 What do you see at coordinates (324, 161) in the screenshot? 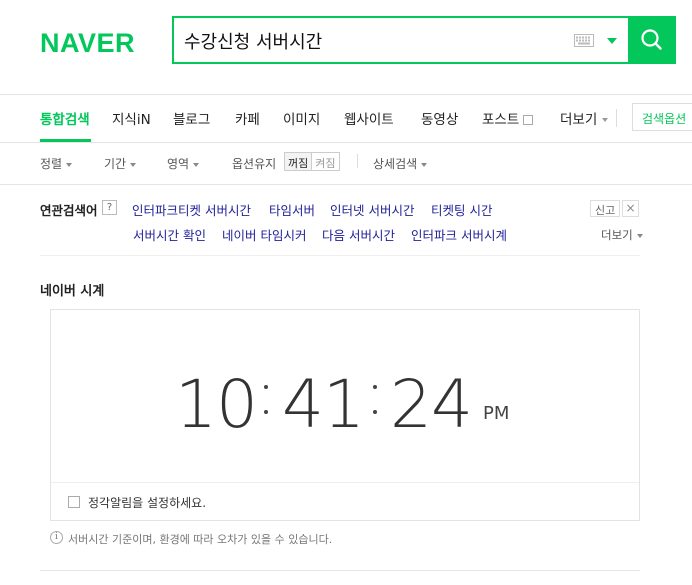
I see `toggle-on-option: 켜짐` at bounding box center [324, 161].